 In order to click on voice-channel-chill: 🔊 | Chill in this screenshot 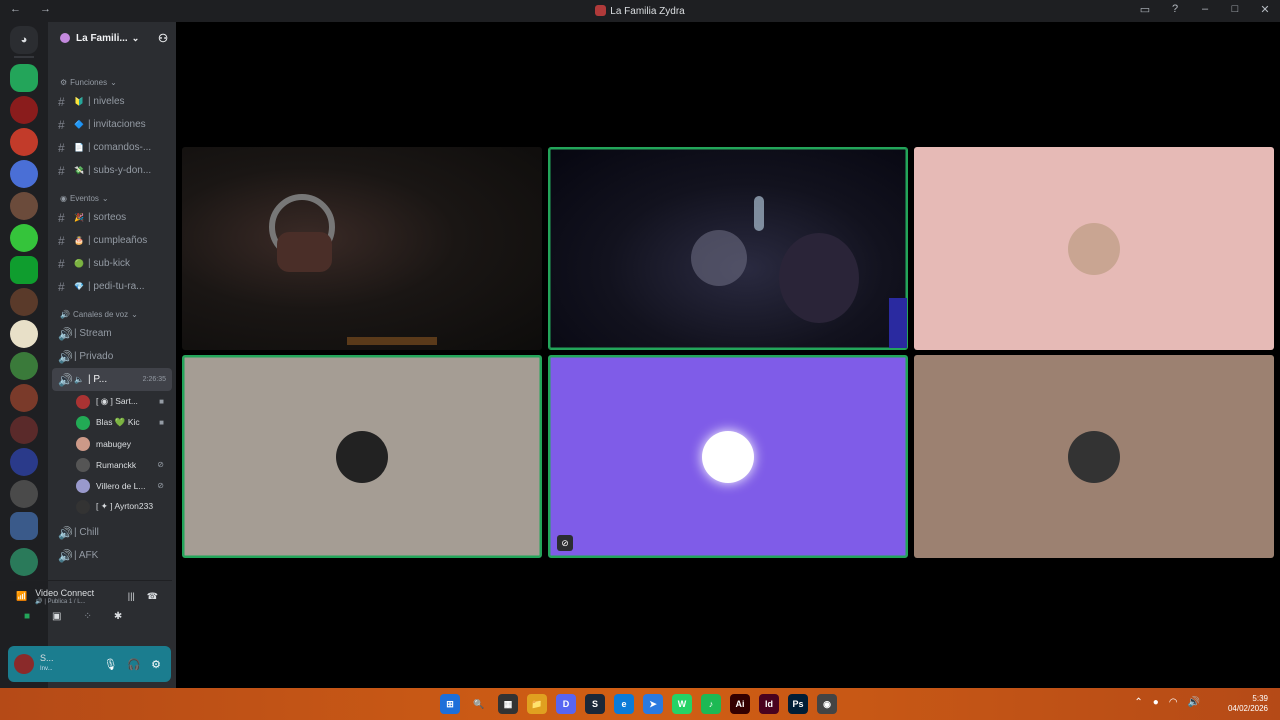, I will do `click(112, 532)`.